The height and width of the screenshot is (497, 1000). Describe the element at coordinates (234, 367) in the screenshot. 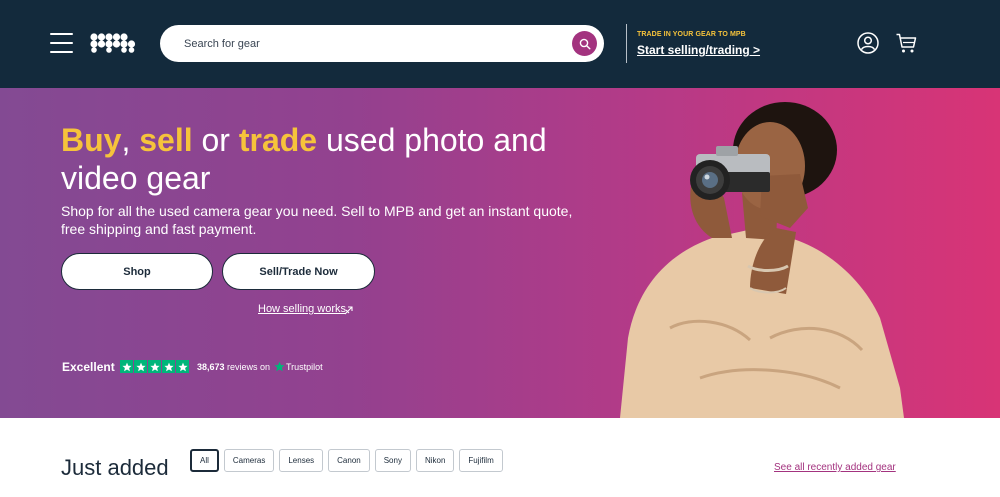

I see `trustpilot-reviews: 38,673 reviews on` at that location.